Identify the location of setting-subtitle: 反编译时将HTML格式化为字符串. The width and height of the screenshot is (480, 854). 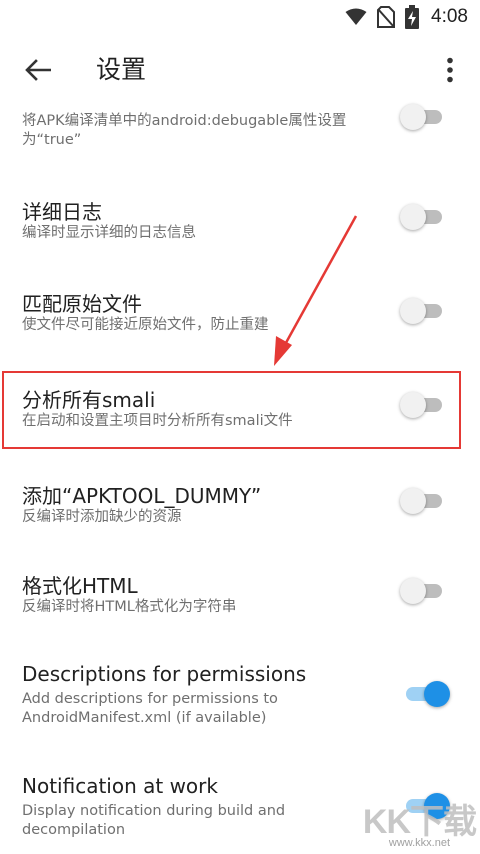
(129, 607).